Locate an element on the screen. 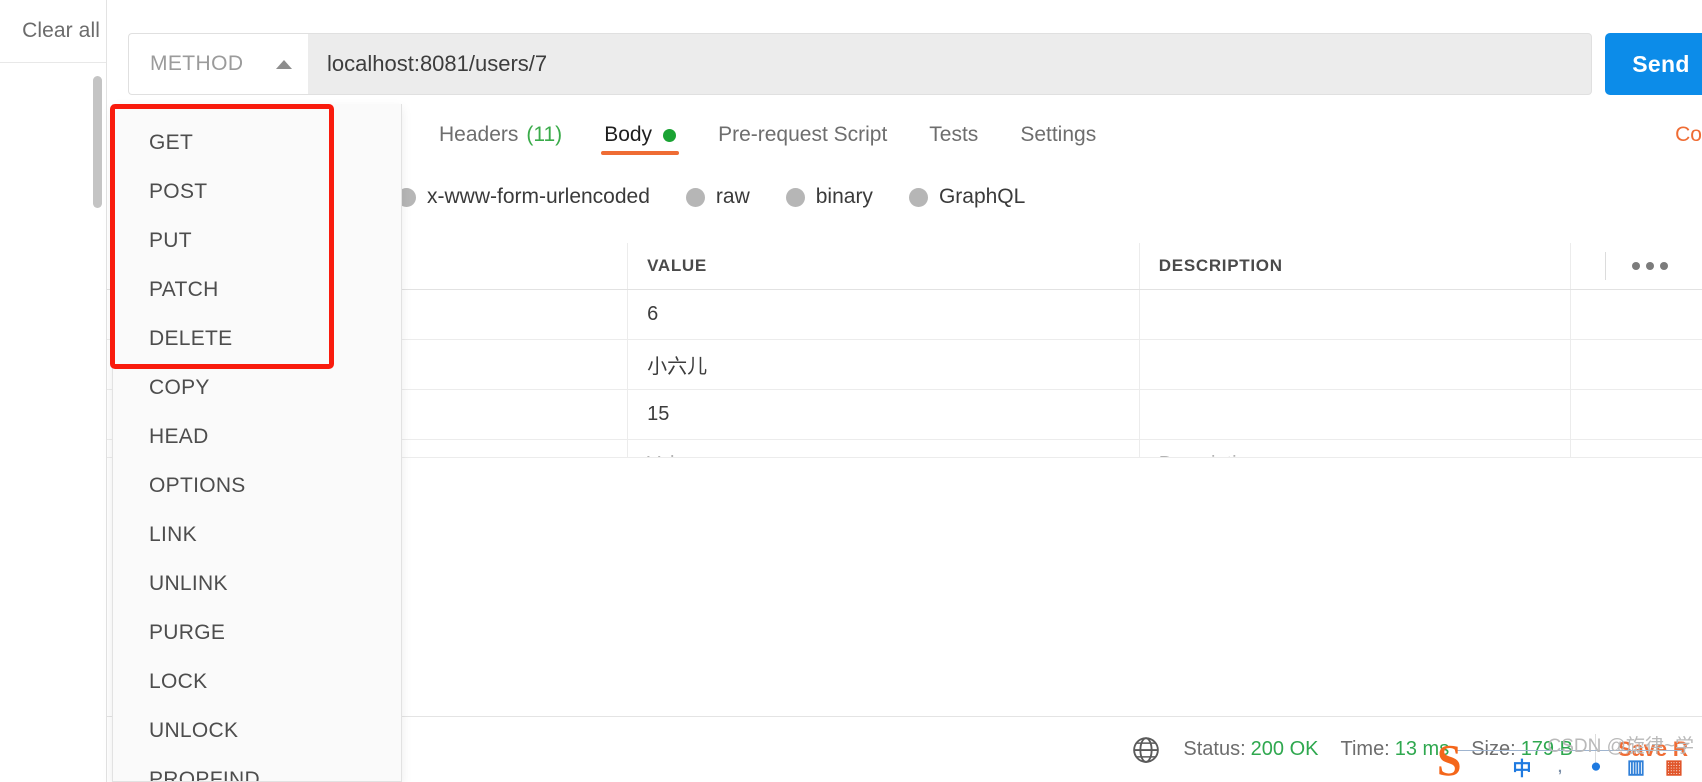 The height and width of the screenshot is (782, 1702). radio-binary: binary is located at coordinates (829, 197).